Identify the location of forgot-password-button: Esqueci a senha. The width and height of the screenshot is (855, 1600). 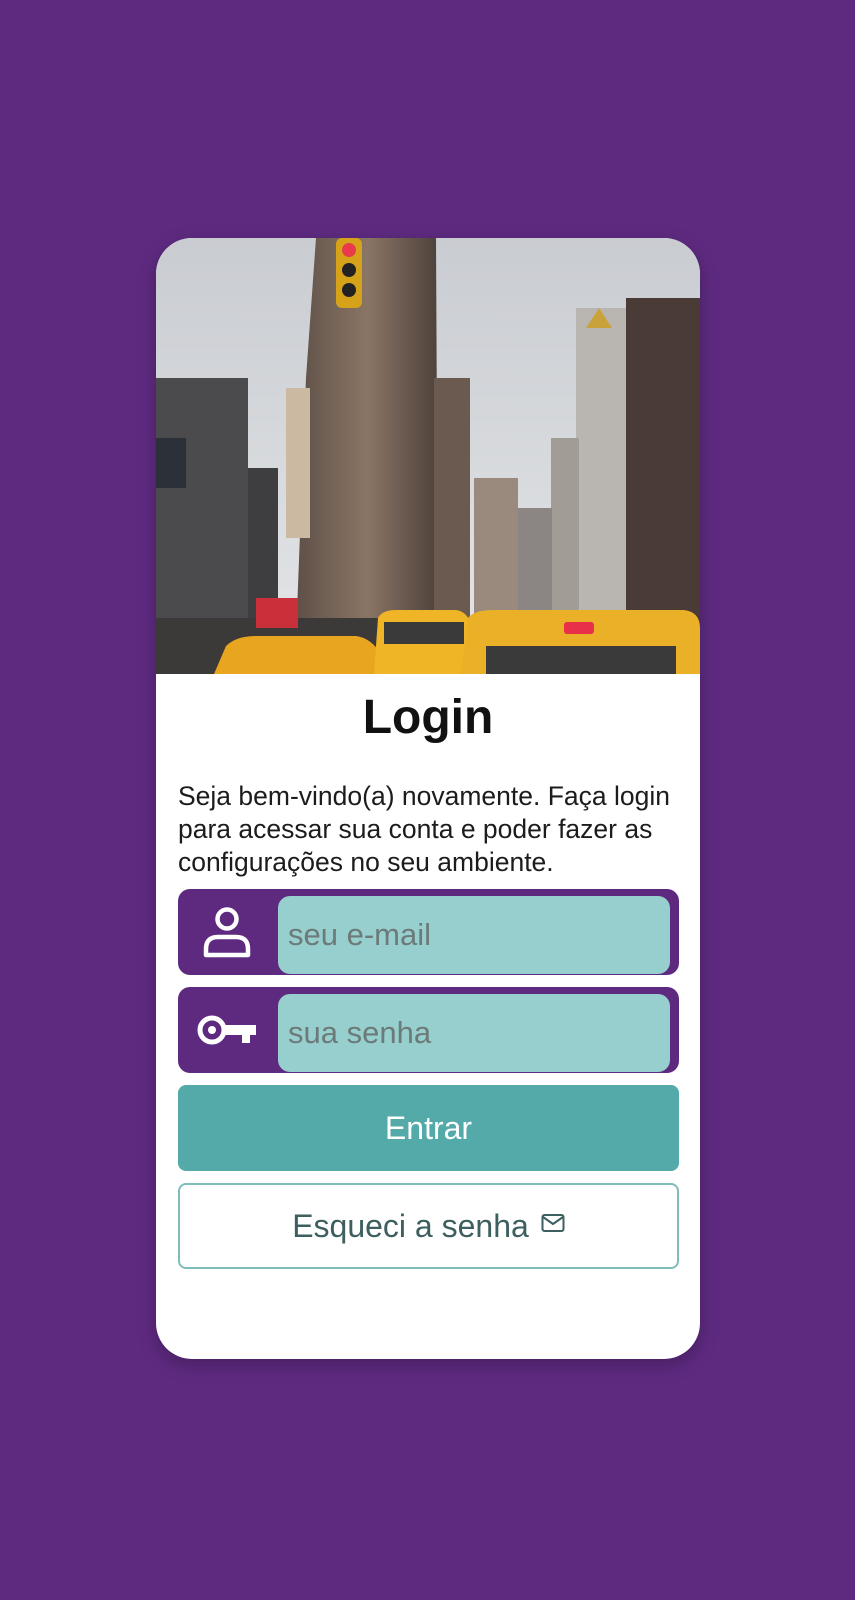
(428, 1226).